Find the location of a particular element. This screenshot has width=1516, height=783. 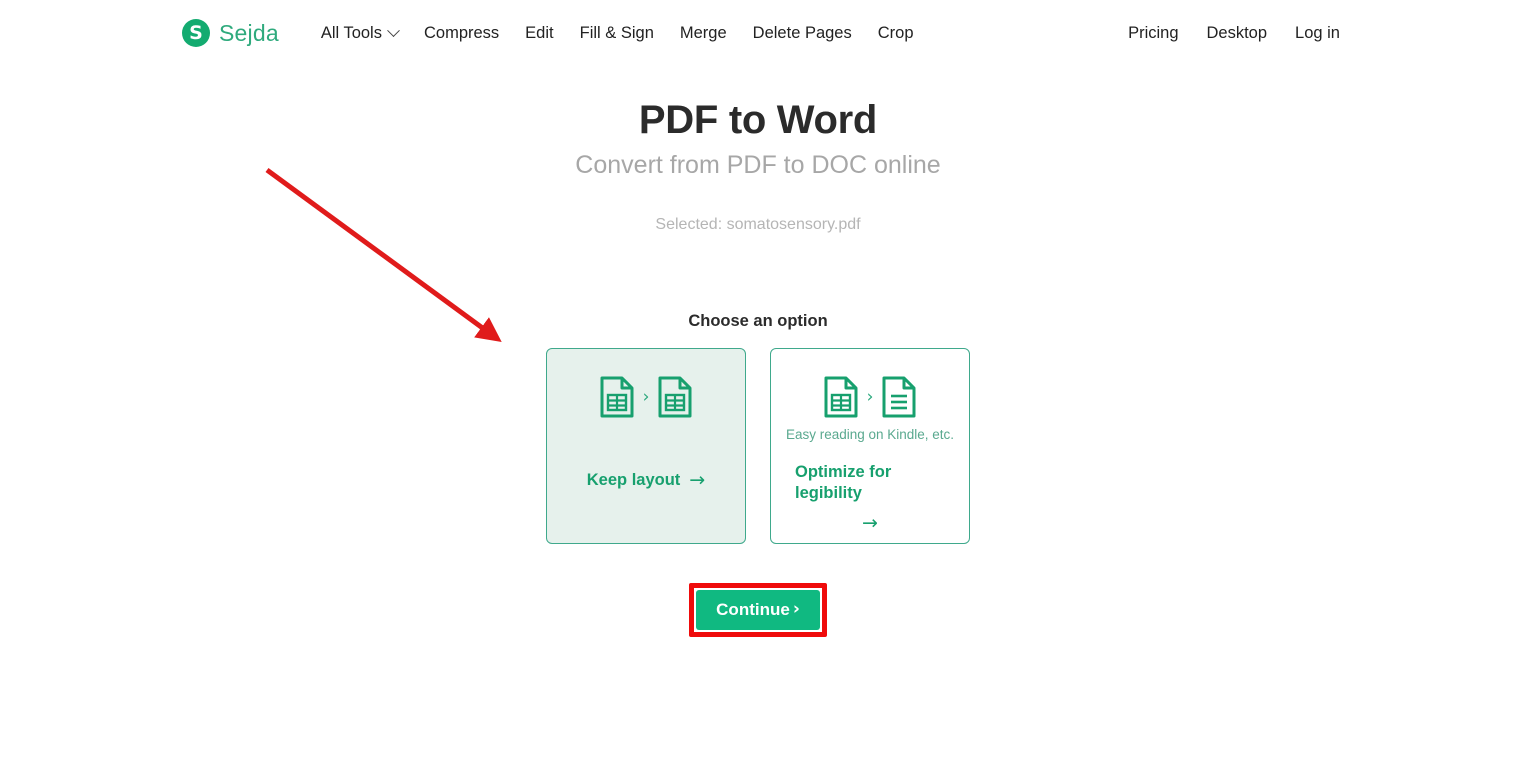

nav-item-all-tools-label: All Tools is located at coordinates (351, 32).